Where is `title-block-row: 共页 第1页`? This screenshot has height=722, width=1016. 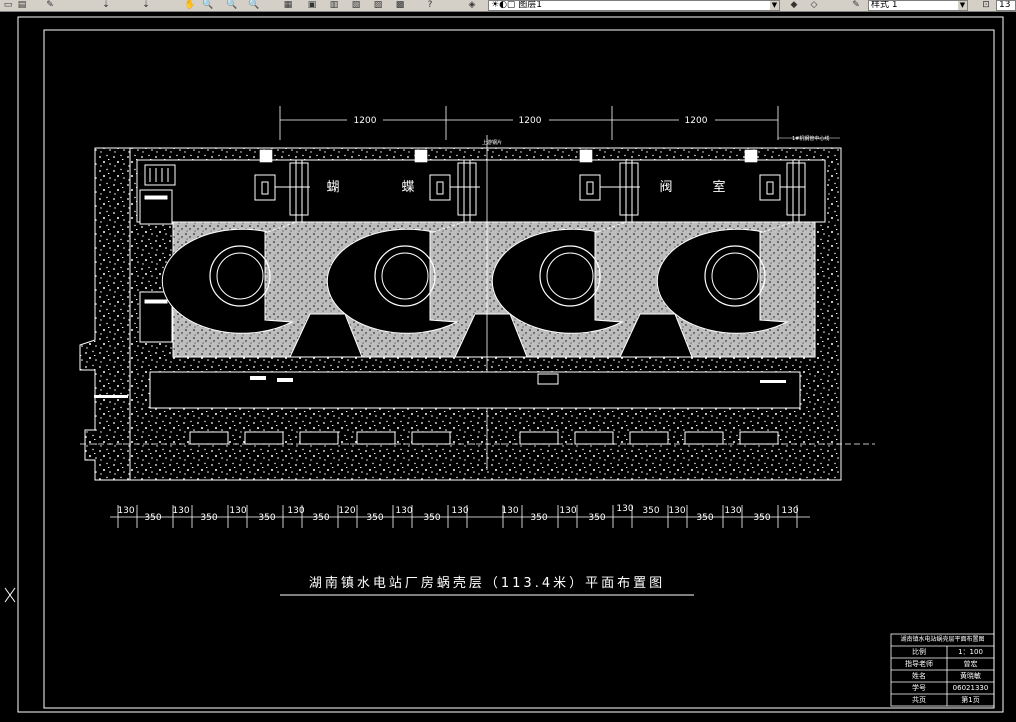 title-block-row: 共页 第1页 is located at coordinates (942, 700).